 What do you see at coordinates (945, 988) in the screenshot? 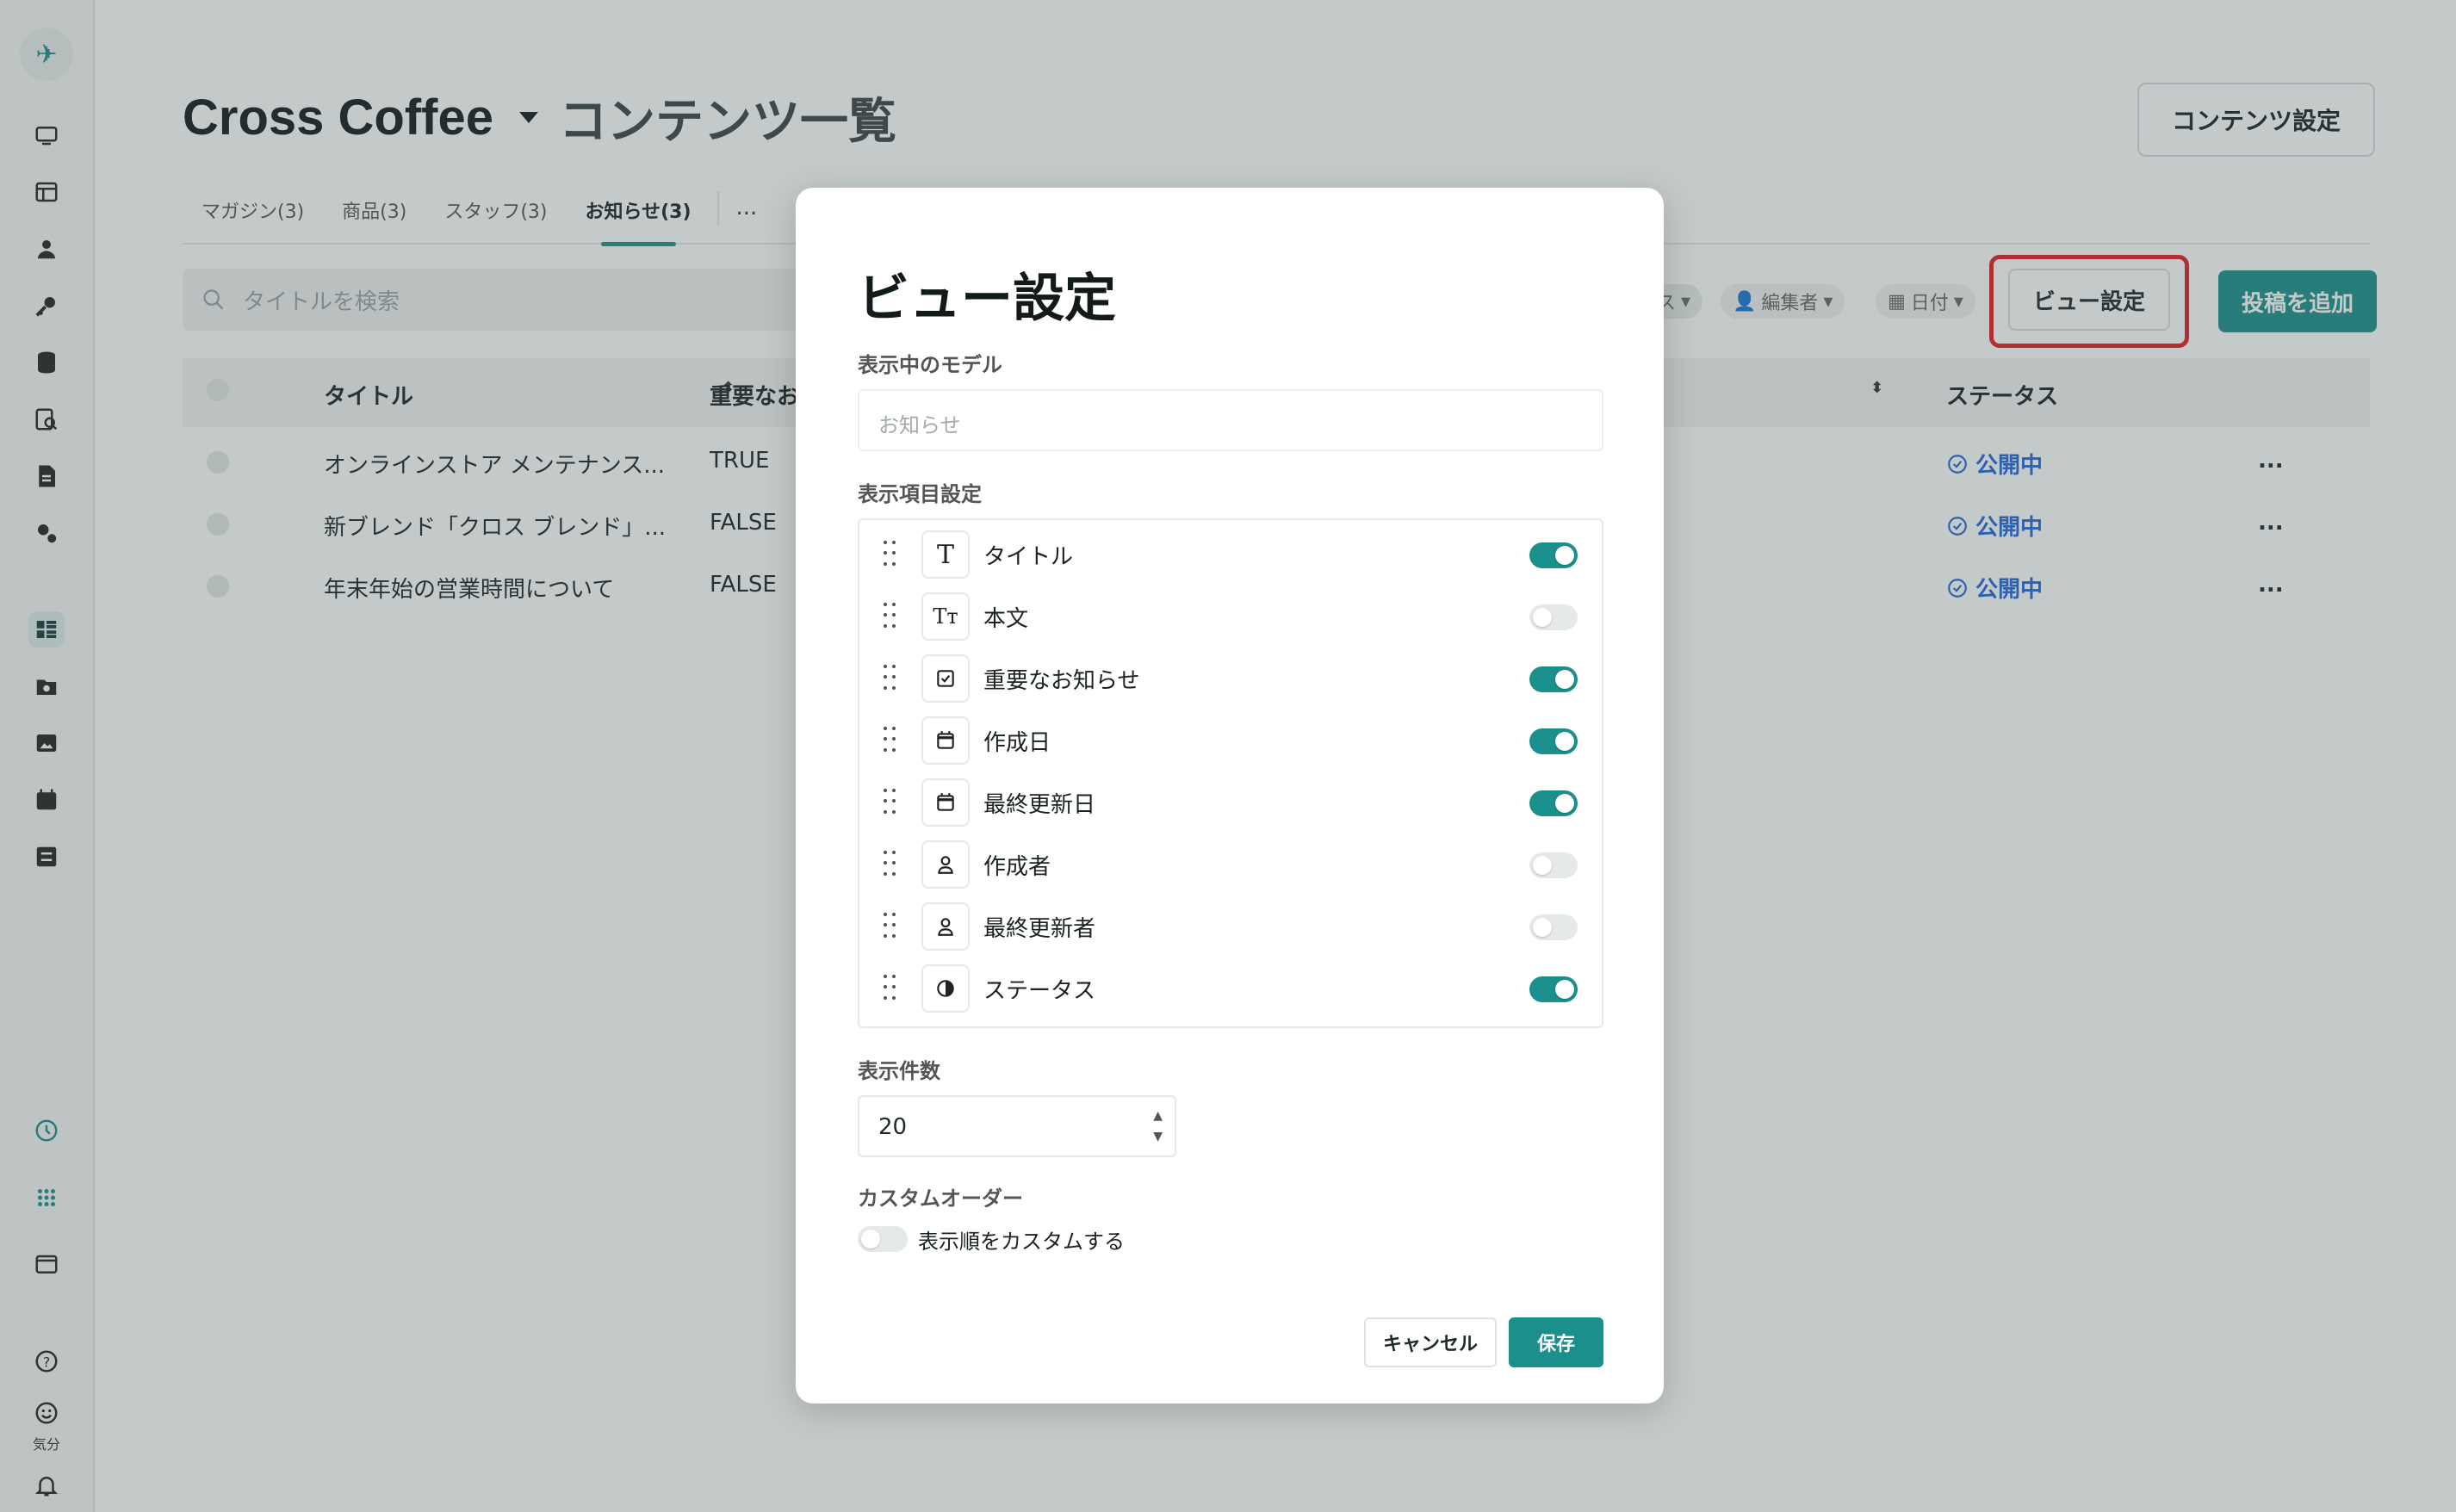
I see `status-icon` at bounding box center [945, 988].